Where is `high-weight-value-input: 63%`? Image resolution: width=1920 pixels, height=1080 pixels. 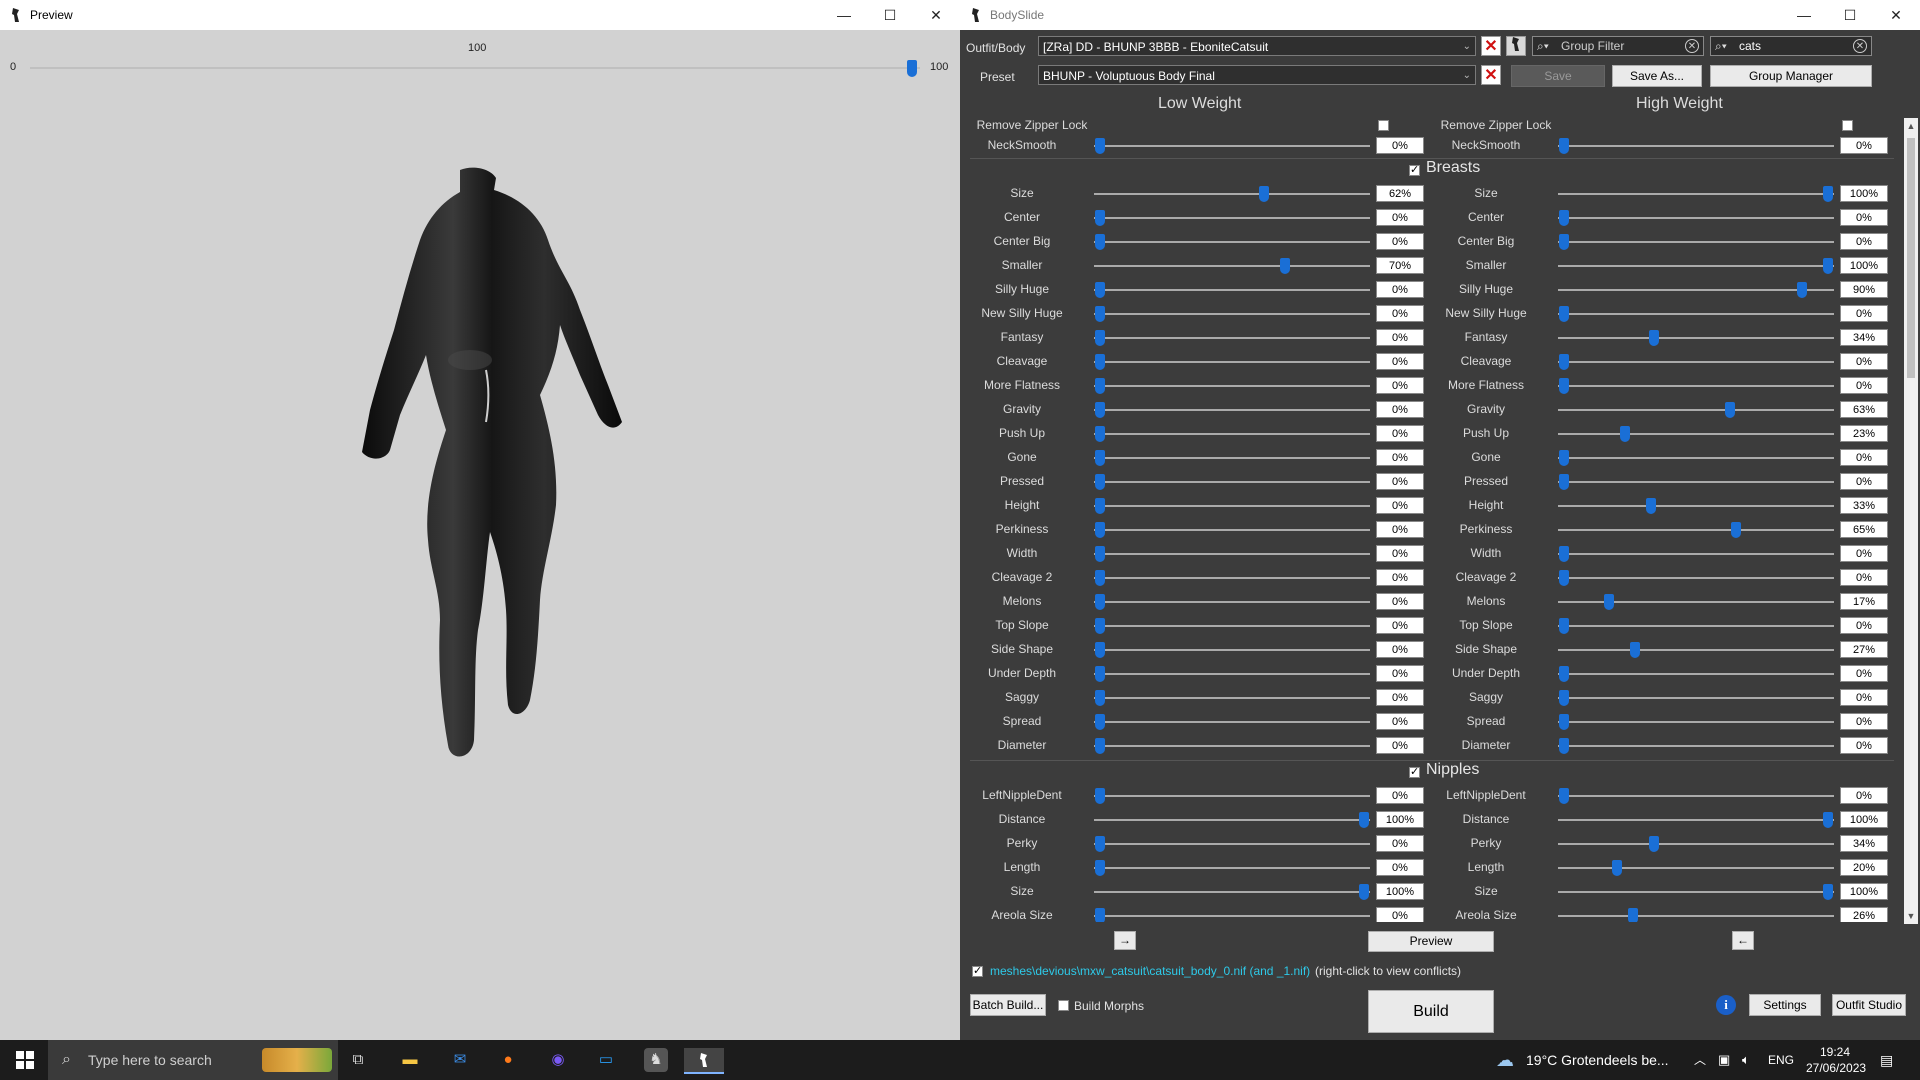 high-weight-value-input: 63% is located at coordinates (1864, 409).